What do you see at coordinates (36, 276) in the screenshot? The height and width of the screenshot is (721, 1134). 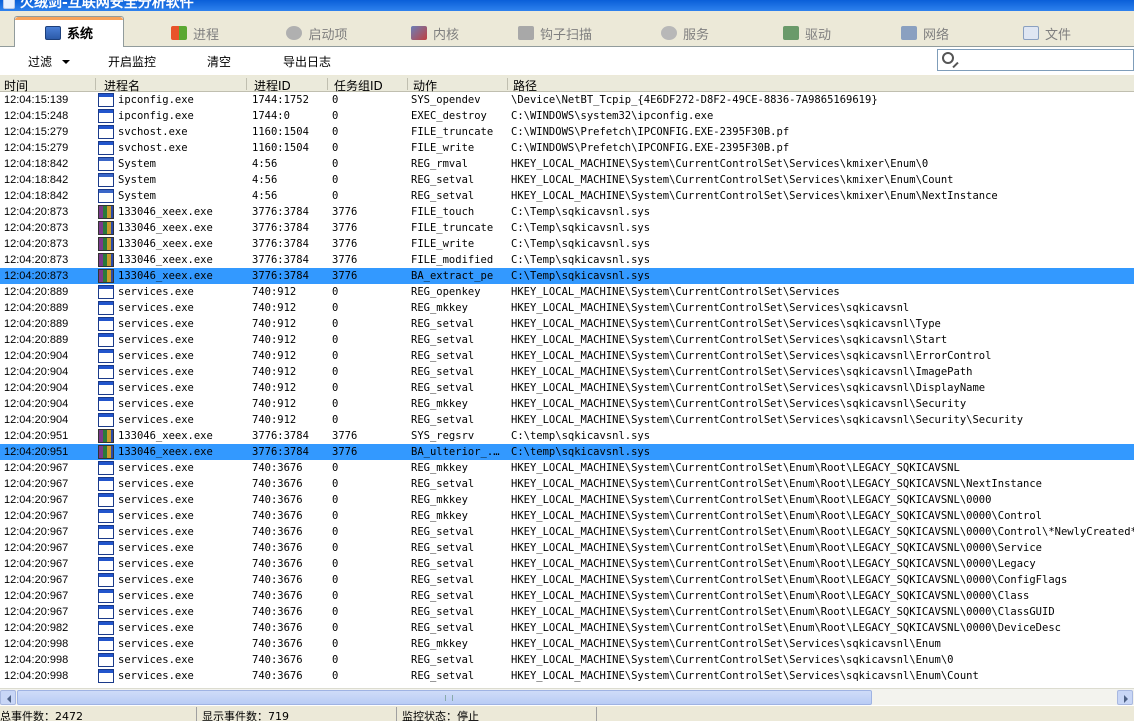 I see `cell-time: 12:04:20:873` at bounding box center [36, 276].